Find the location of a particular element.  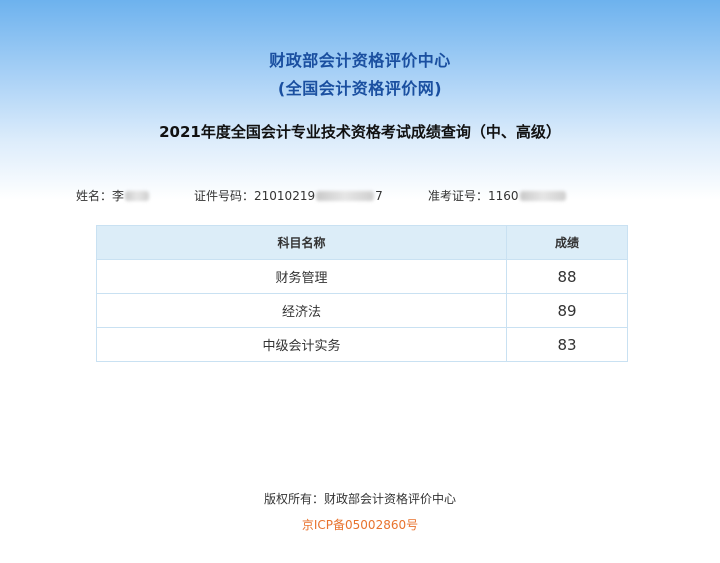

table-row: 中级会计实务 83 is located at coordinates (362, 344).